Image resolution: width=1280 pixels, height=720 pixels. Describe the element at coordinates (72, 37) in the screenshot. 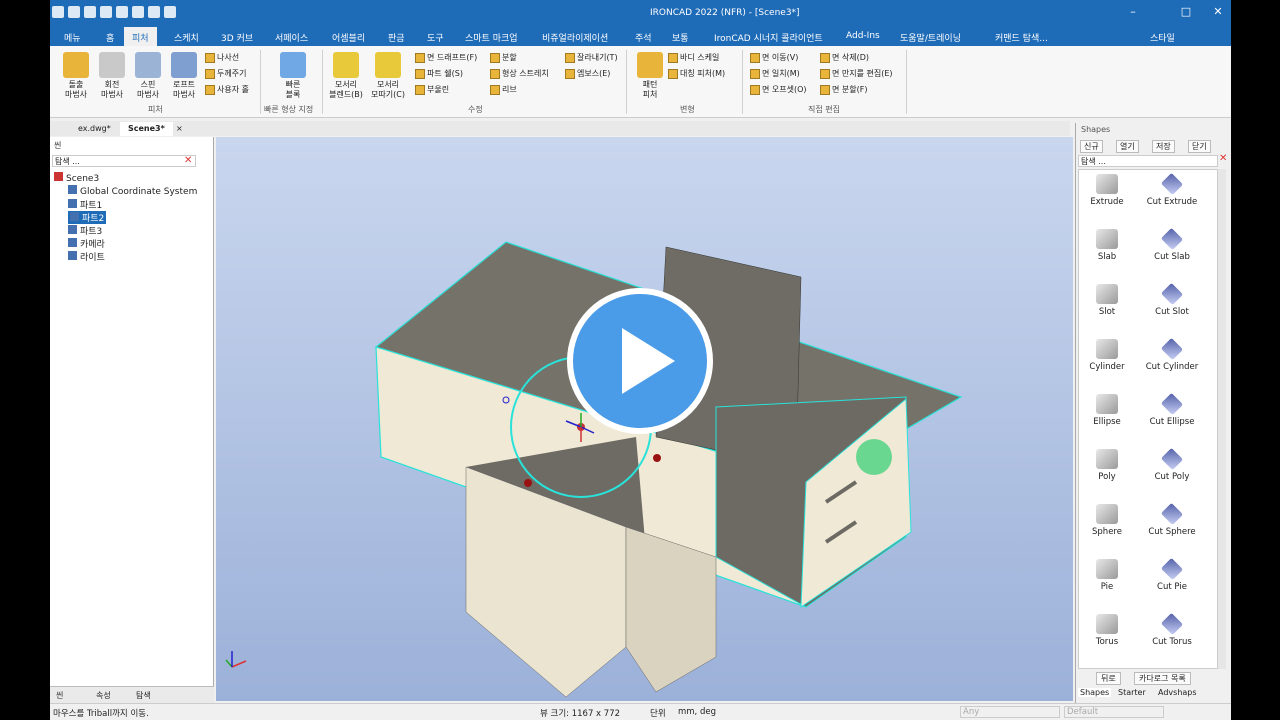

I see `menu-item-0: 메뉴` at that location.